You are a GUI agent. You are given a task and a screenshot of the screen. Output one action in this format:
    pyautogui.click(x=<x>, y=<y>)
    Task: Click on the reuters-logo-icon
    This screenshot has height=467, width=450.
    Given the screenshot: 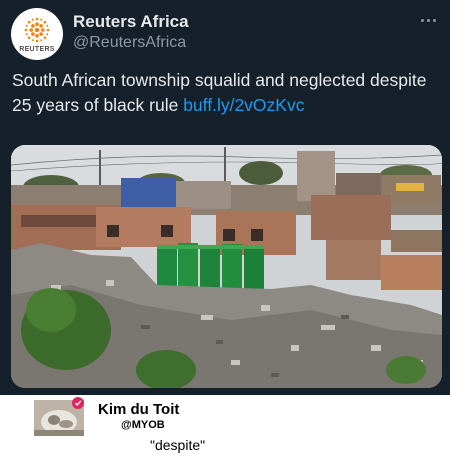 What is the action you would take?
    pyautogui.click(x=37, y=29)
    